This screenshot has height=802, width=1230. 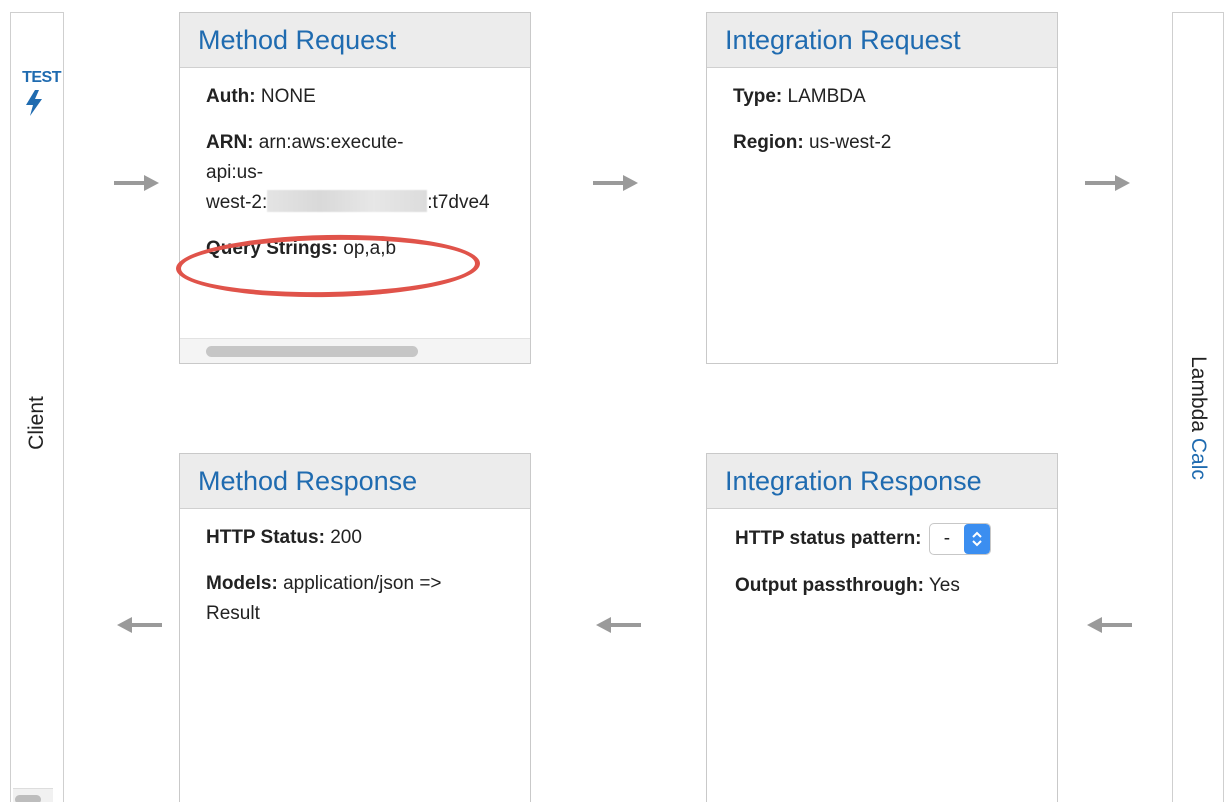 I want to click on lambda-label-wrap: Lambda Calc, so click(x=1198, y=418).